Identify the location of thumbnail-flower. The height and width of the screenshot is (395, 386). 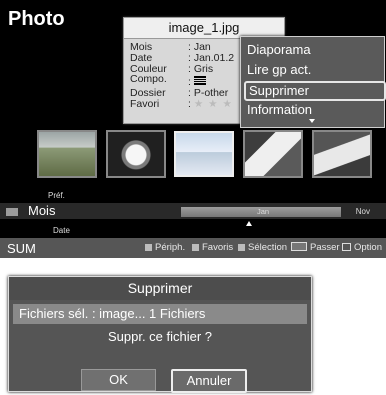
(136, 154).